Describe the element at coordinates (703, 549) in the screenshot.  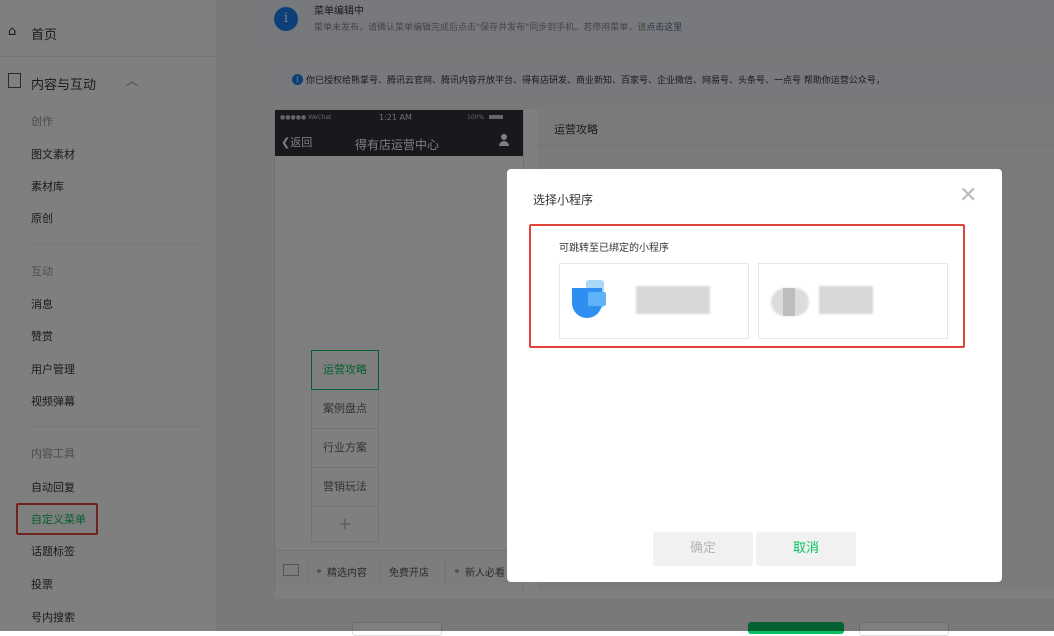
I see `confirm-button: 确定` at that location.